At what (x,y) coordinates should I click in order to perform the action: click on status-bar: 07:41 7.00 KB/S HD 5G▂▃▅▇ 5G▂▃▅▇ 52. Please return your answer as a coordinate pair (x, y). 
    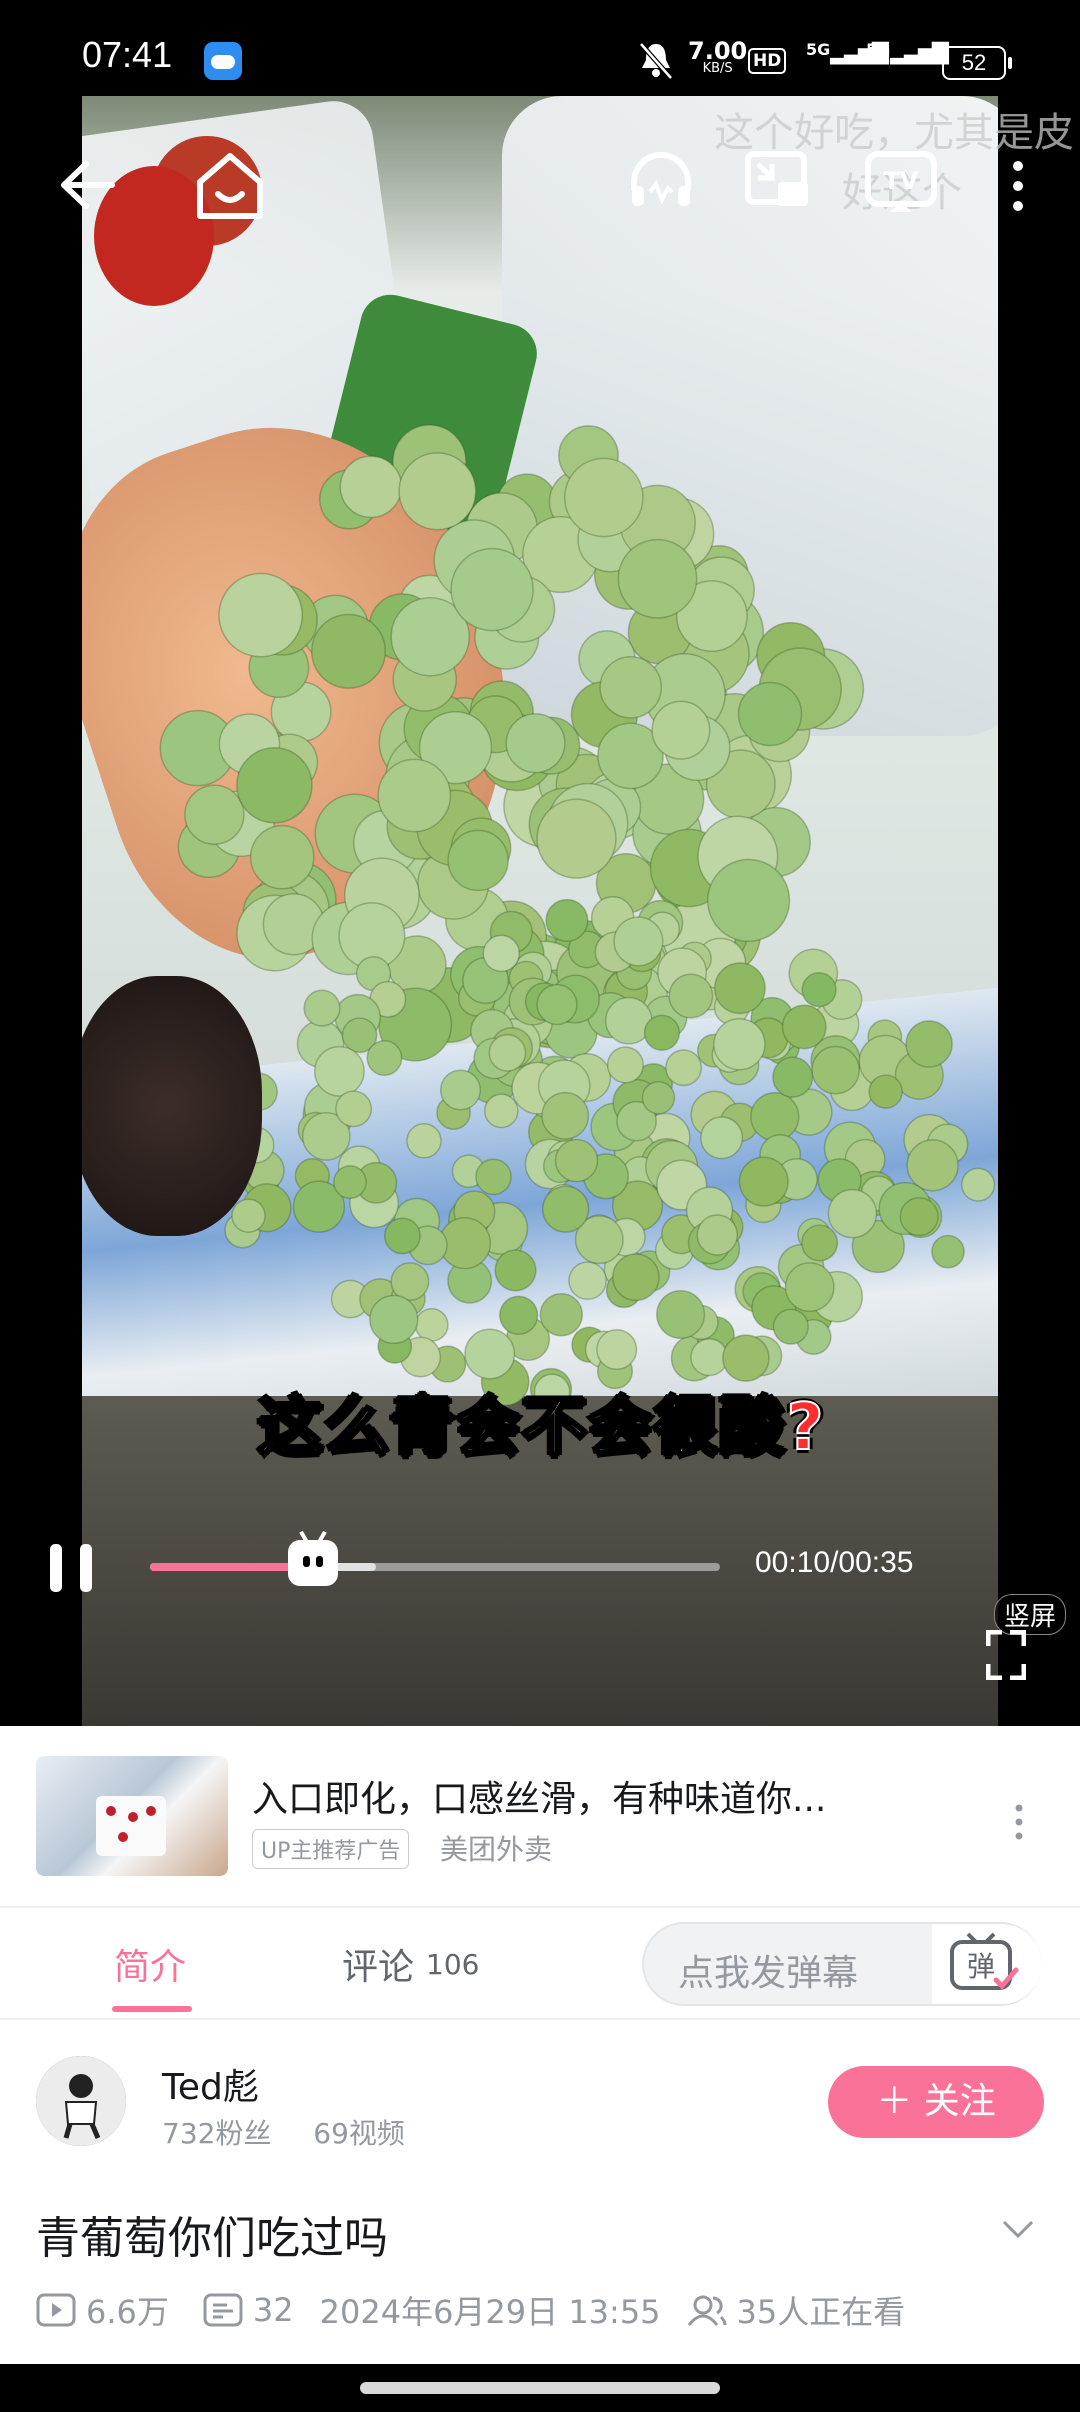
    Looking at the image, I should click on (540, 48).